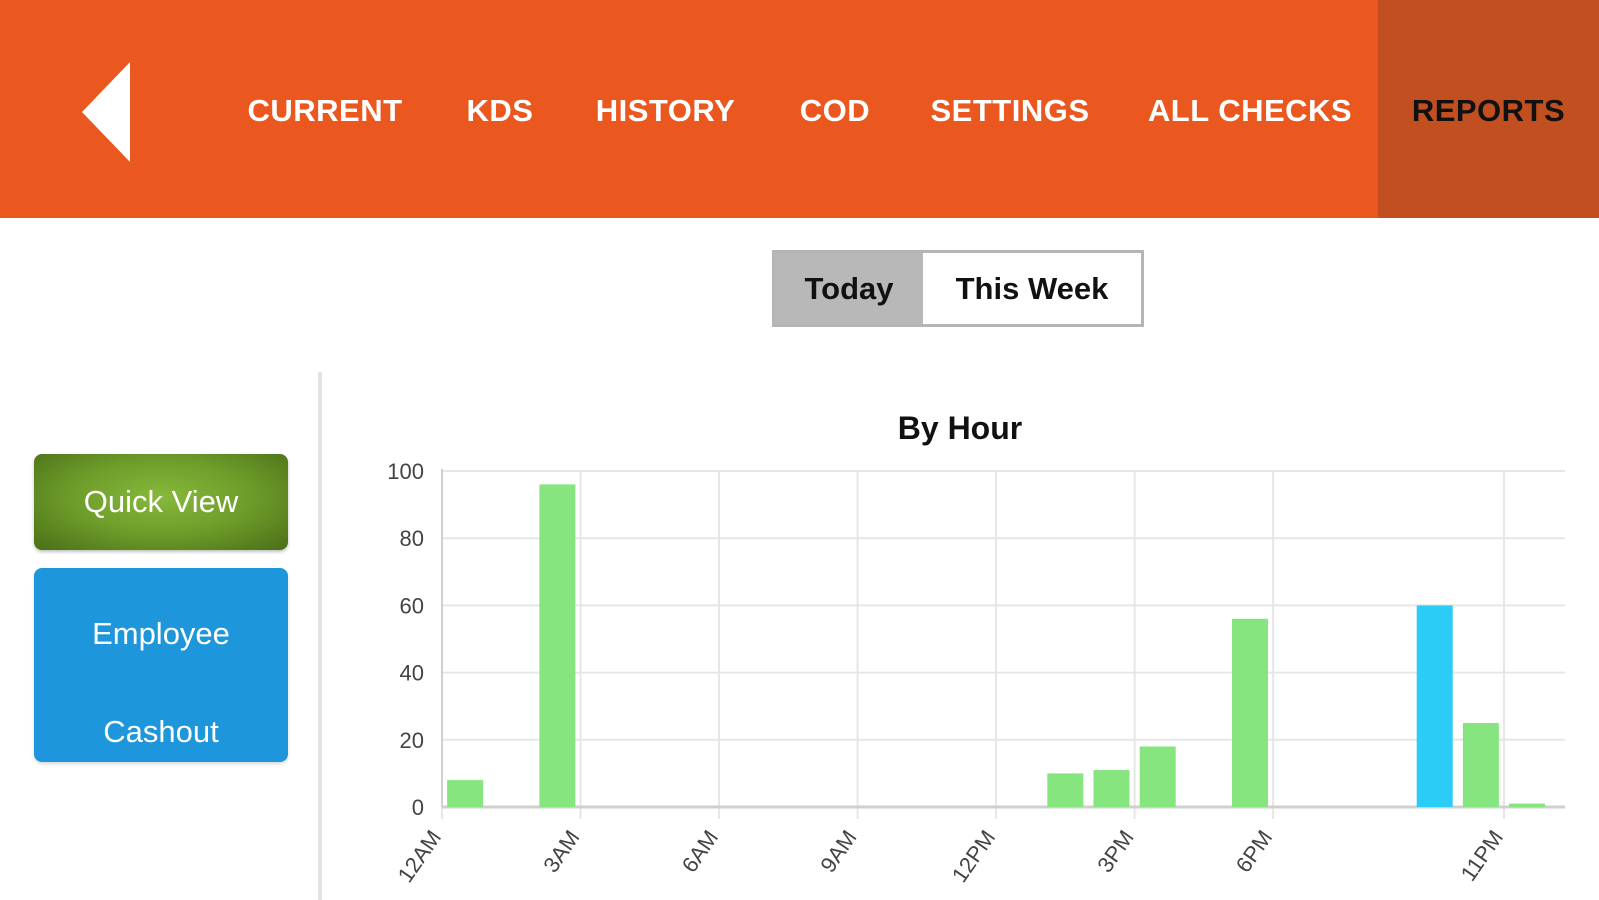  I want to click on x-tick-label: 3AM, so click(561, 851).